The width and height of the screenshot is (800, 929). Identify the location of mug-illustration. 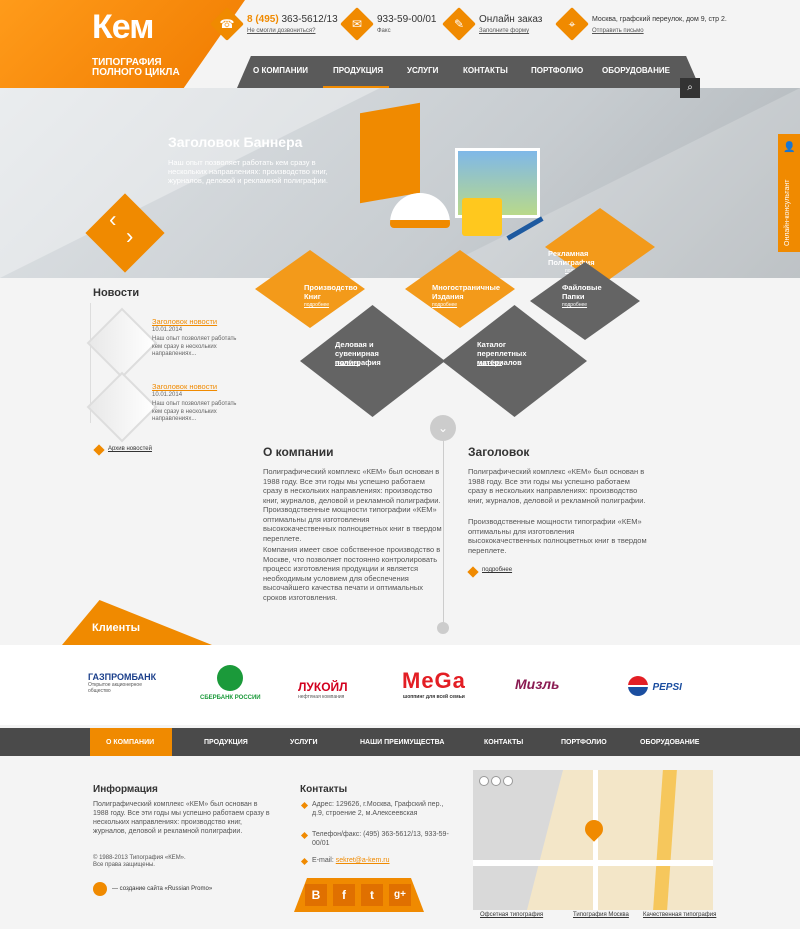
(482, 217).